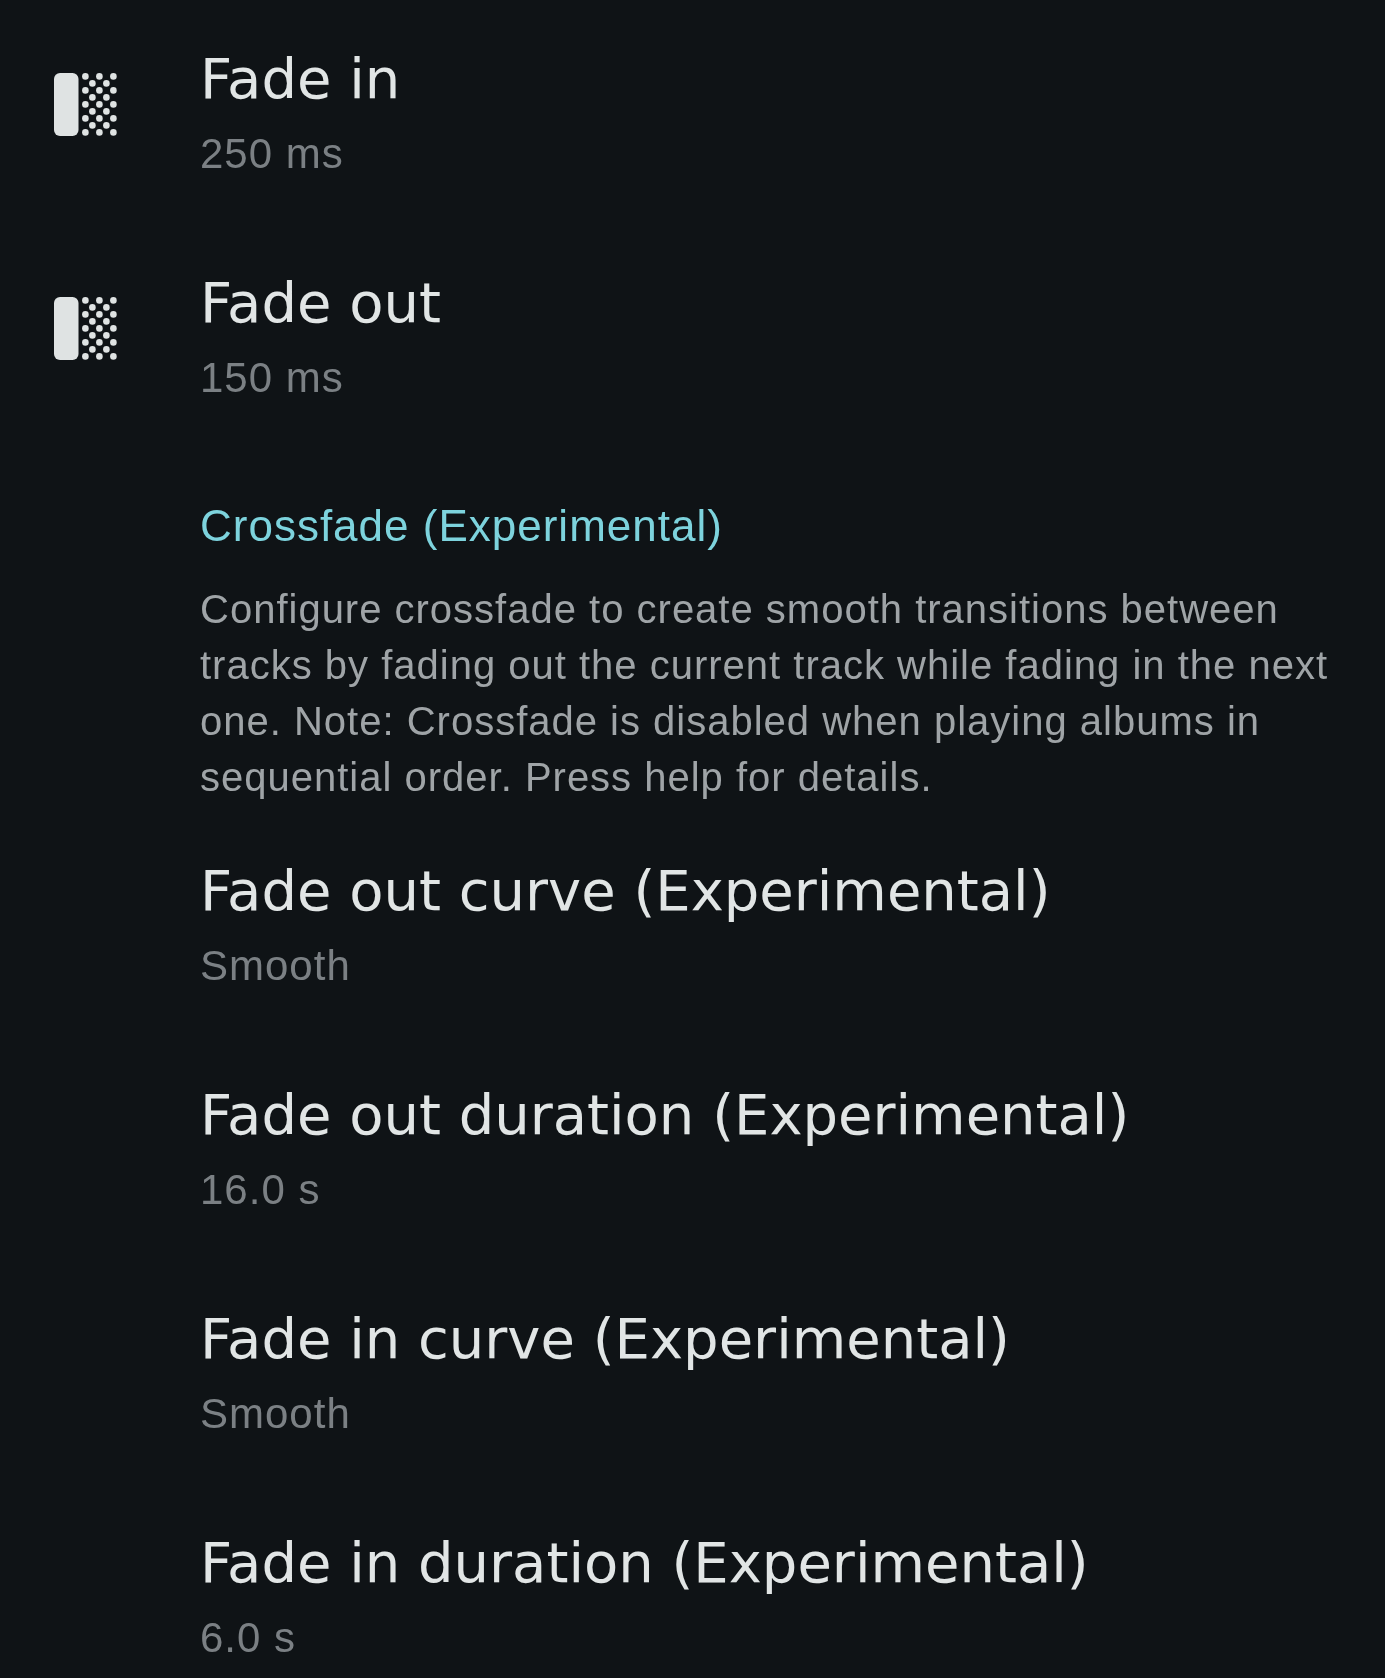  What do you see at coordinates (320, 303) in the screenshot?
I see `setting-title: Fade out` at bounding box center [320, 303].